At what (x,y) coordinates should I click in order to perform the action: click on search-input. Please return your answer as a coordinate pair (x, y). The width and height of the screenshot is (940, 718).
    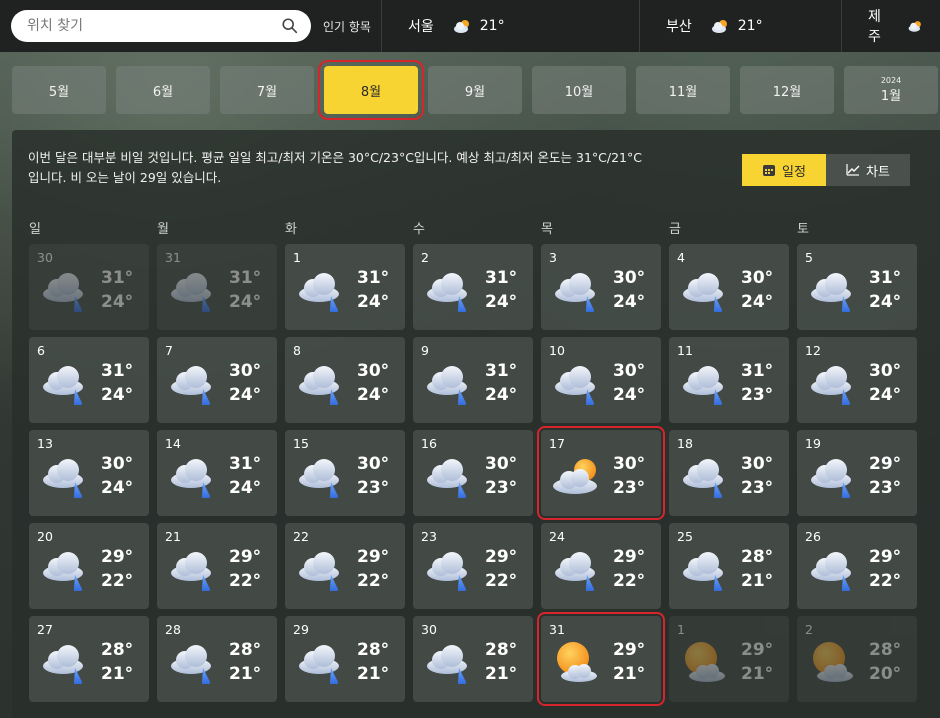
    Looking at the image, I should click on (154, 26).